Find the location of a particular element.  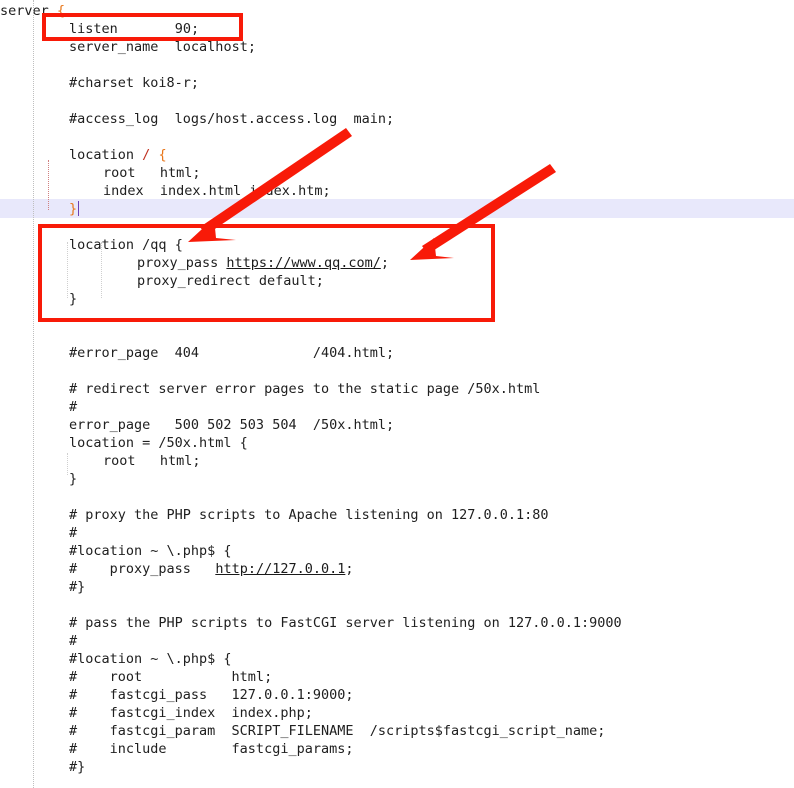

code-line: # root html; is located at coordinates (170, 677).